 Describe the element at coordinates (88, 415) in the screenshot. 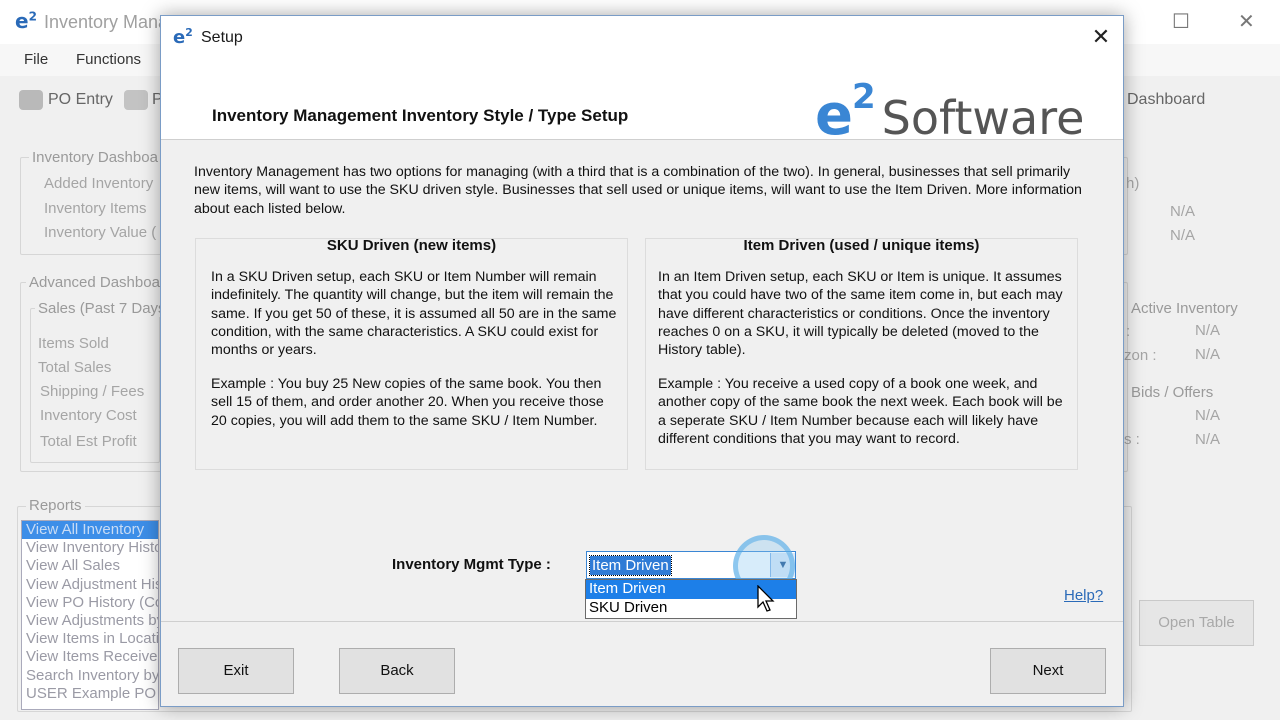

I see `inventory-cost-label: Inventory Cost` at that location.